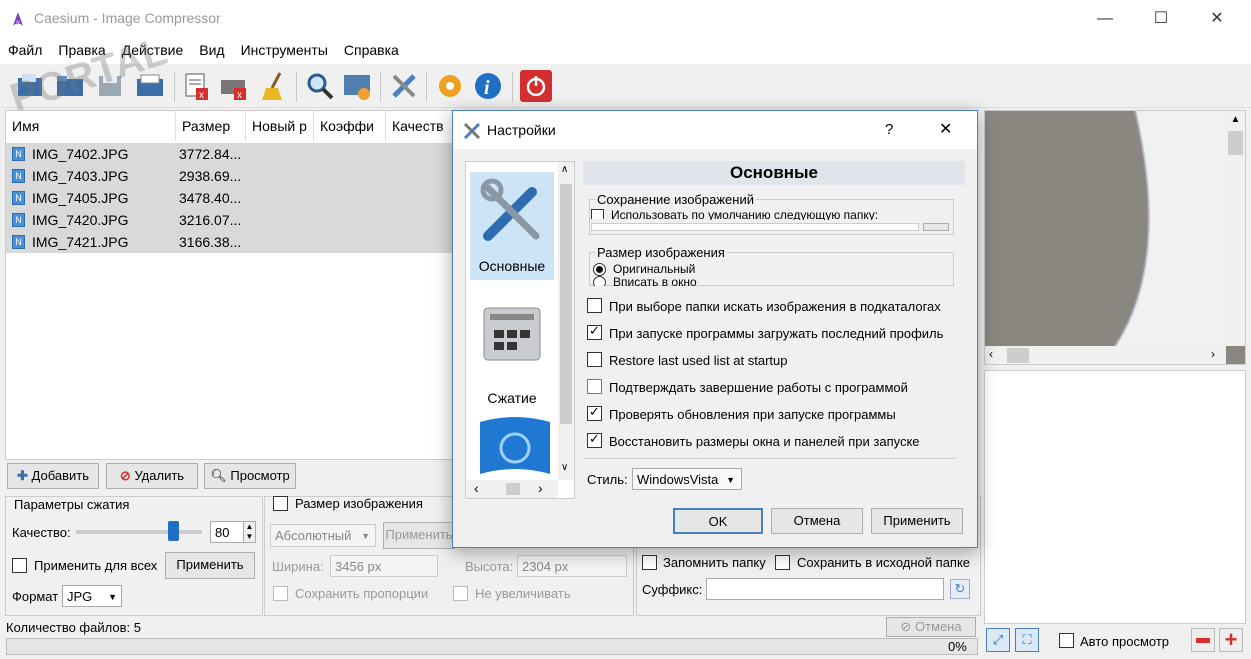 This screenshot has height=659, width=1251. Describe the element at coordinates (371, 50) in the screenshot. I see `menu-help: Справка` at that location.